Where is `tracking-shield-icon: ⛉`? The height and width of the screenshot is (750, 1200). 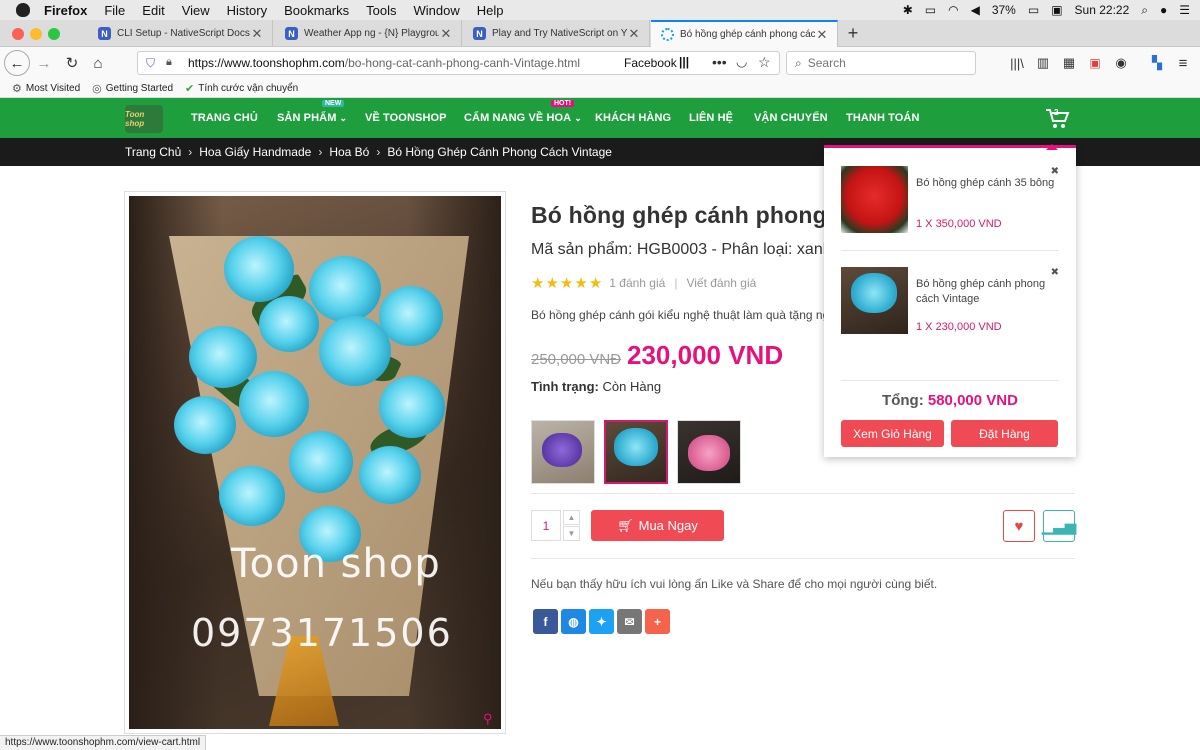
tracking-shield-icon: ⛉ is located at coordinates (150, 63).